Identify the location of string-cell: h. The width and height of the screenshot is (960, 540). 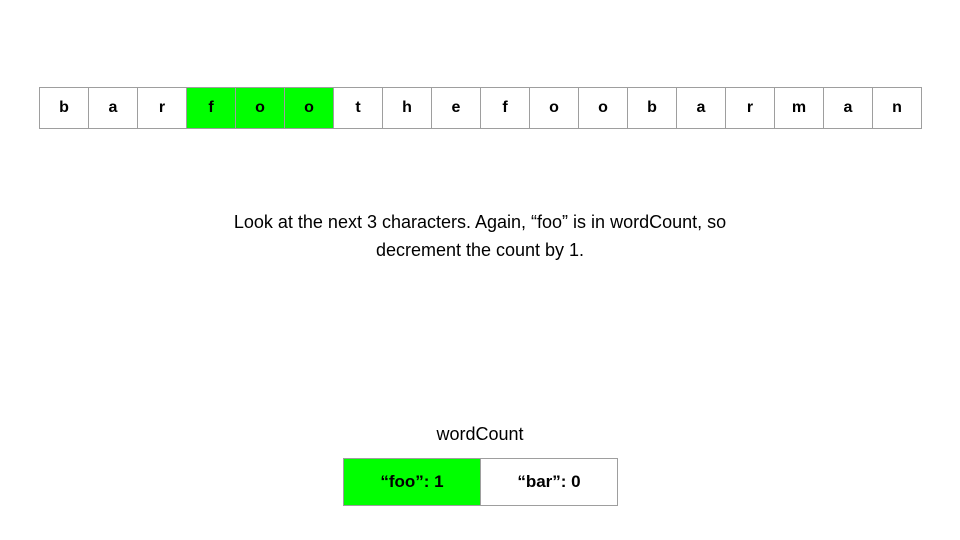
(407, 108).